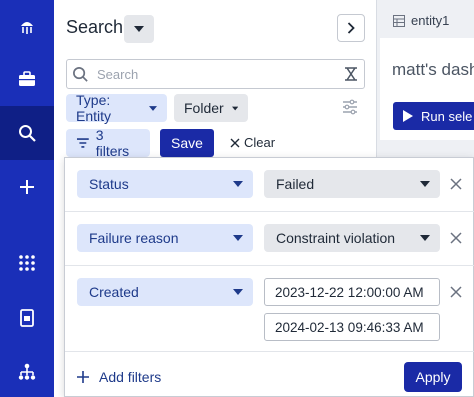 The height and width of the screenshot is (397, 474). I want to click on clear-label: Clear, so click(260, 142).